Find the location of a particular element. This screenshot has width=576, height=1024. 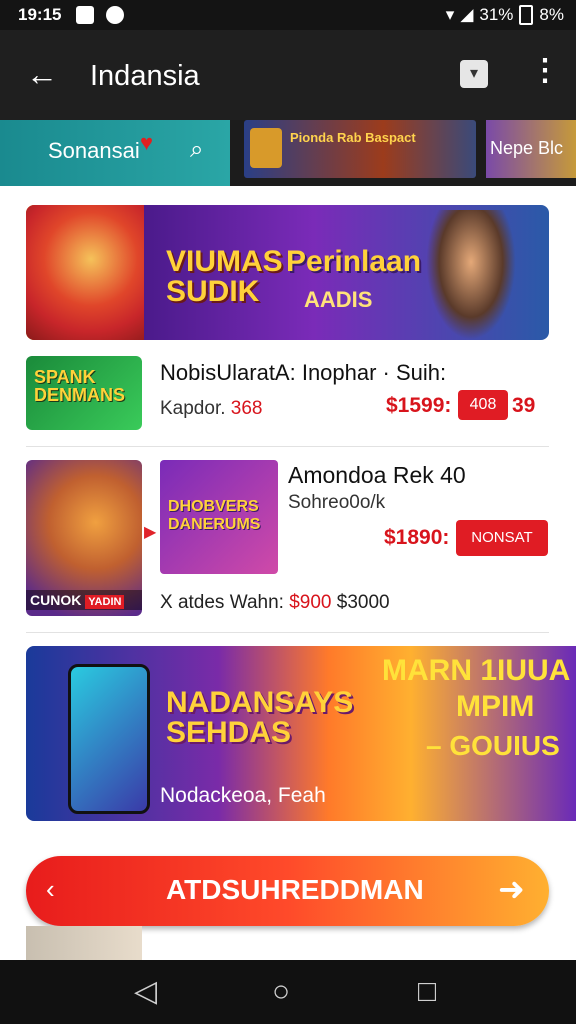

app-icon: ▾ is located at coordinates (474, 74).